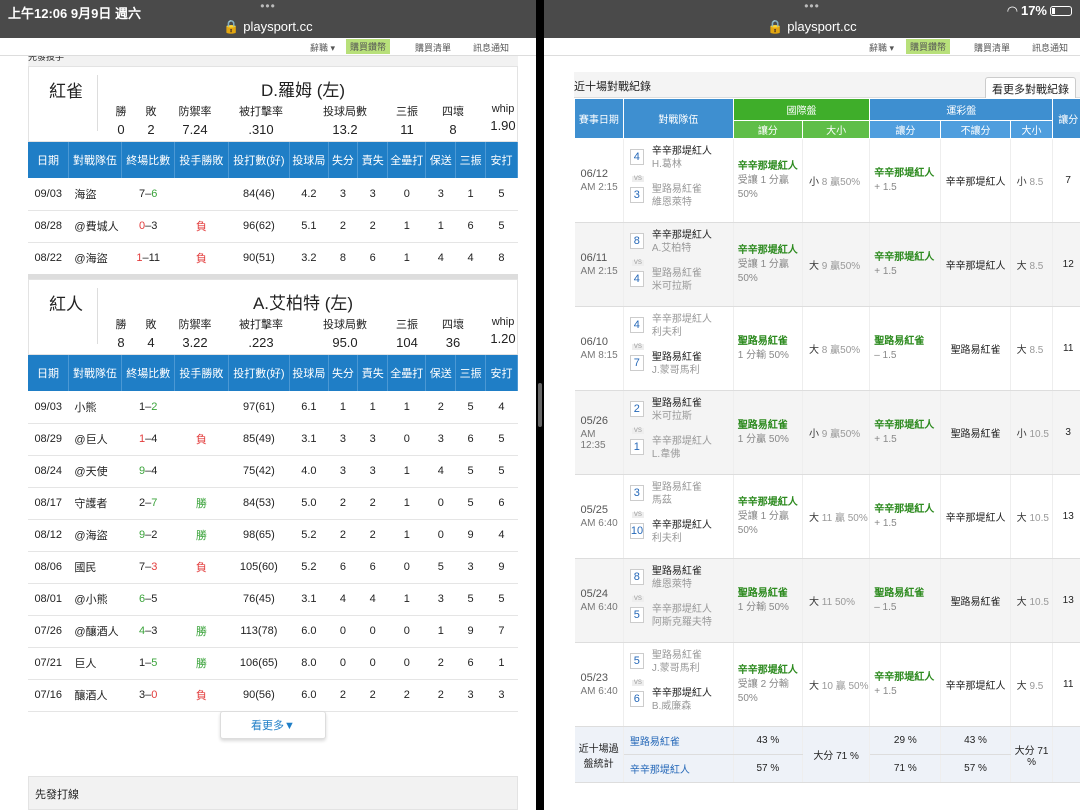 The width and height of the screenshot is (1080, 810). Describe the element at coordinates (470, 695) in the screenshot. I see `stat-cell: 3` at that location.